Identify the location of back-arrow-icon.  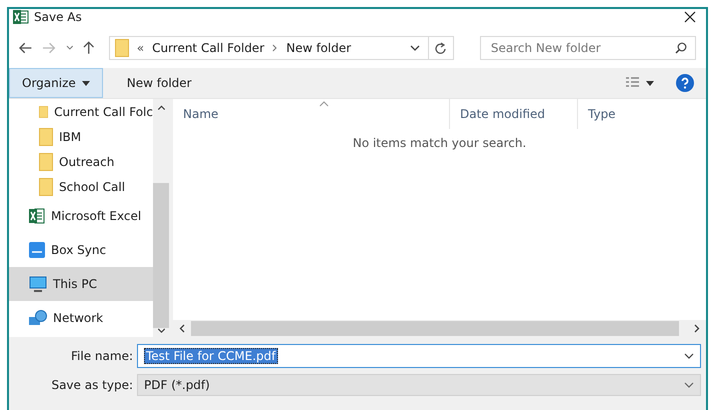
(25, 48).